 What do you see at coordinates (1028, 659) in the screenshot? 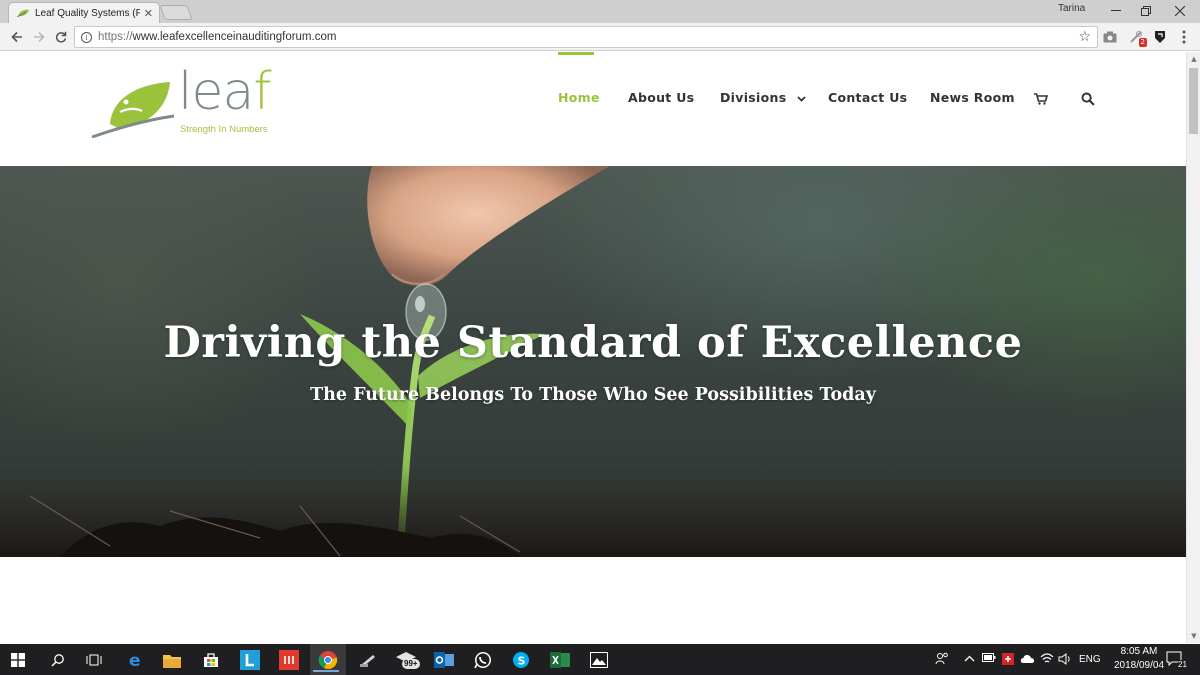
I see `onedrive-icon` at bounding box center [1028, 659].